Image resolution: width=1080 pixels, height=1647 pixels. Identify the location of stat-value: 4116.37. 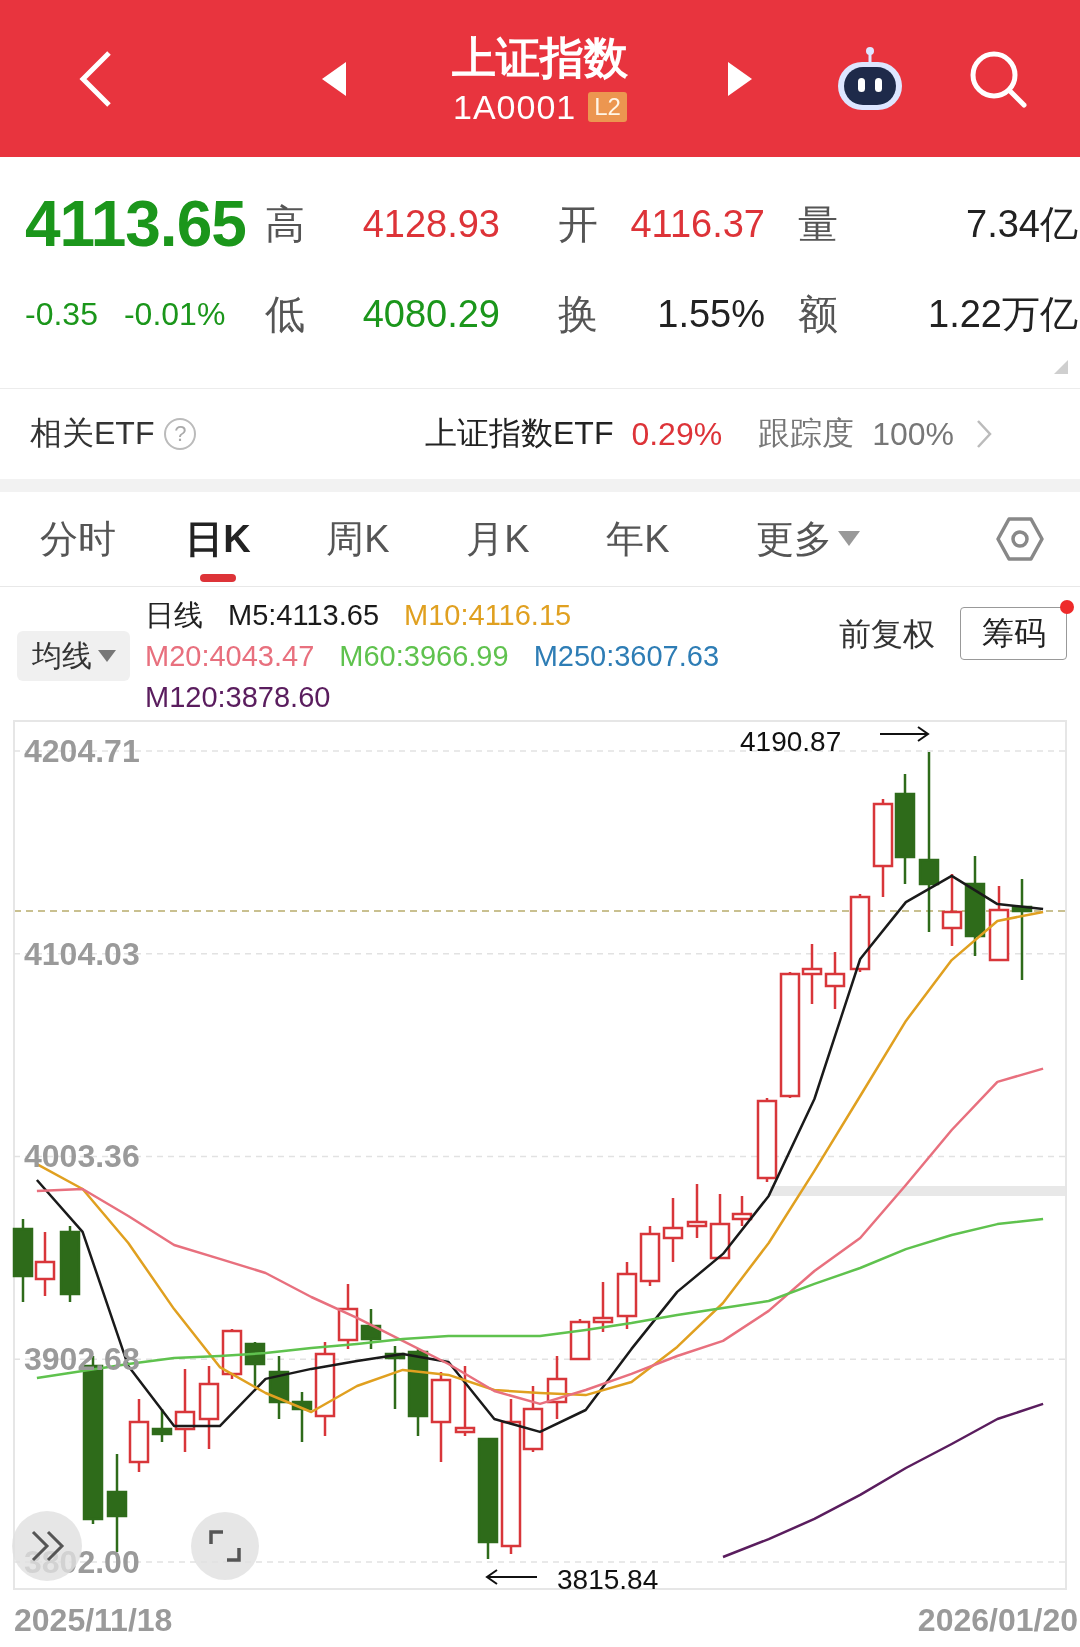
(697, 224).